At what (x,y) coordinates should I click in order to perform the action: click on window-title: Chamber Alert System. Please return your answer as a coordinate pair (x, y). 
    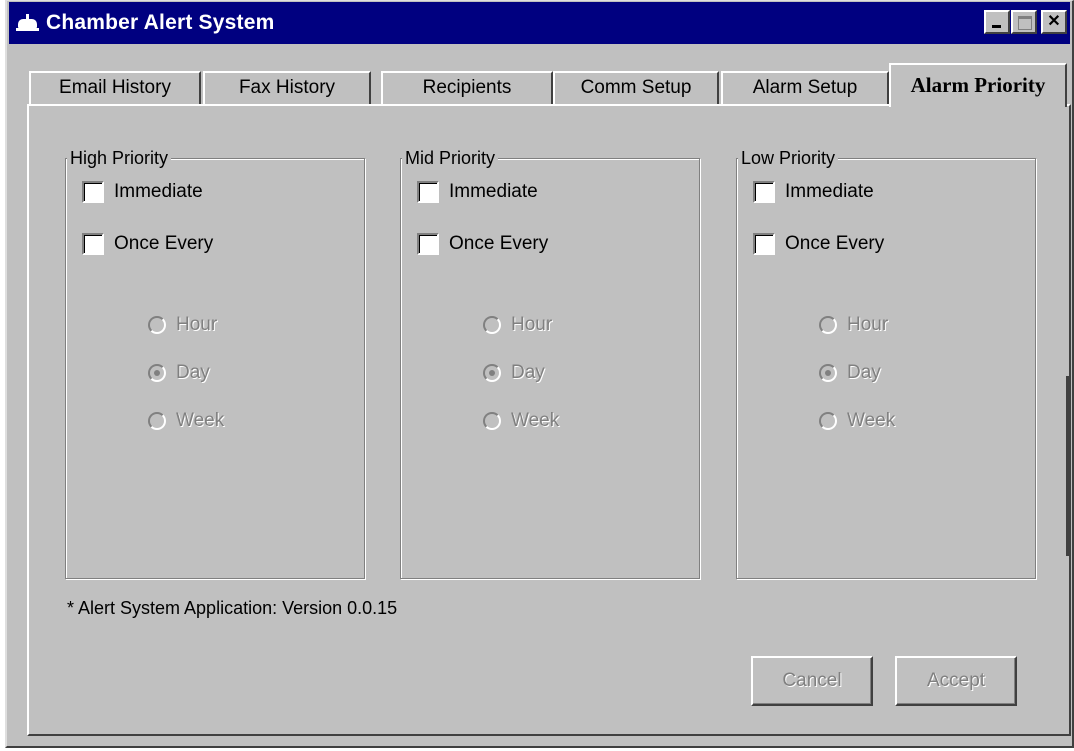
    Looking at the image, I should click on (160, 22).